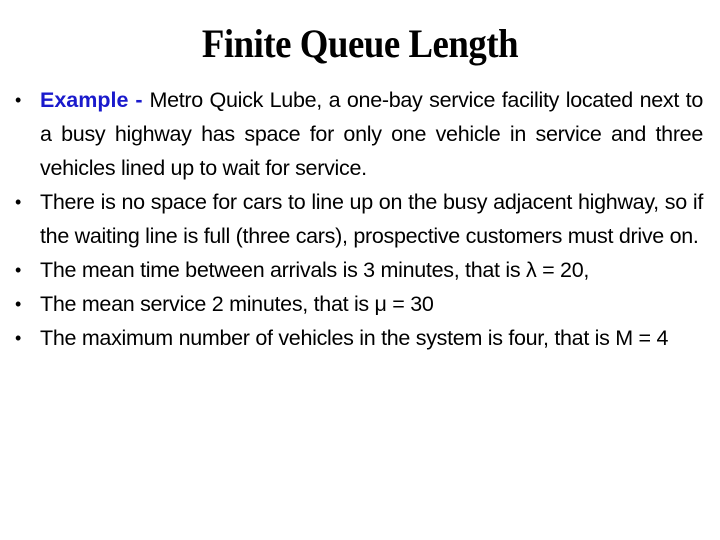 This screenshot has height=540, width=720. Describe the element at coordinates (360, 43) in the screenshot. I see `slide-title: Finite Queue Length` at that location.